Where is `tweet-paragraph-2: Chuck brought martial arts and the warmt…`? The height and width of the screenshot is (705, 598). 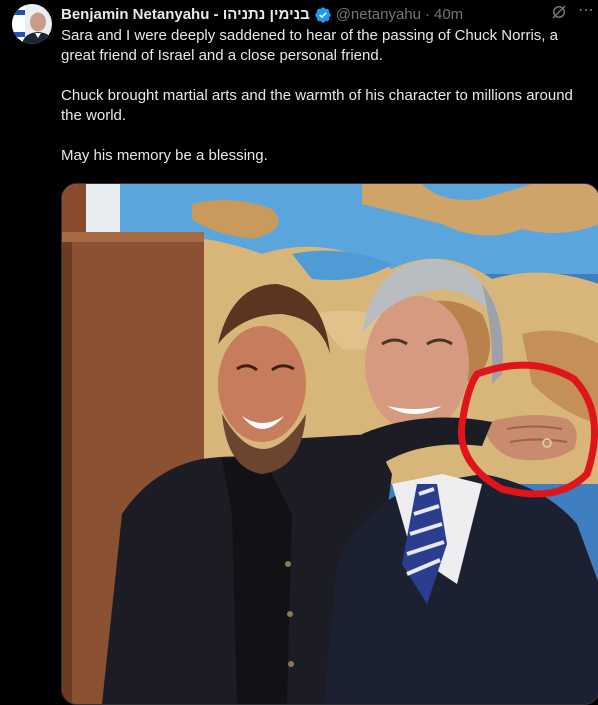 tweet-paragraph-2: Chuck brought martial arts and the warmt… is located at coordinates (317, 105).